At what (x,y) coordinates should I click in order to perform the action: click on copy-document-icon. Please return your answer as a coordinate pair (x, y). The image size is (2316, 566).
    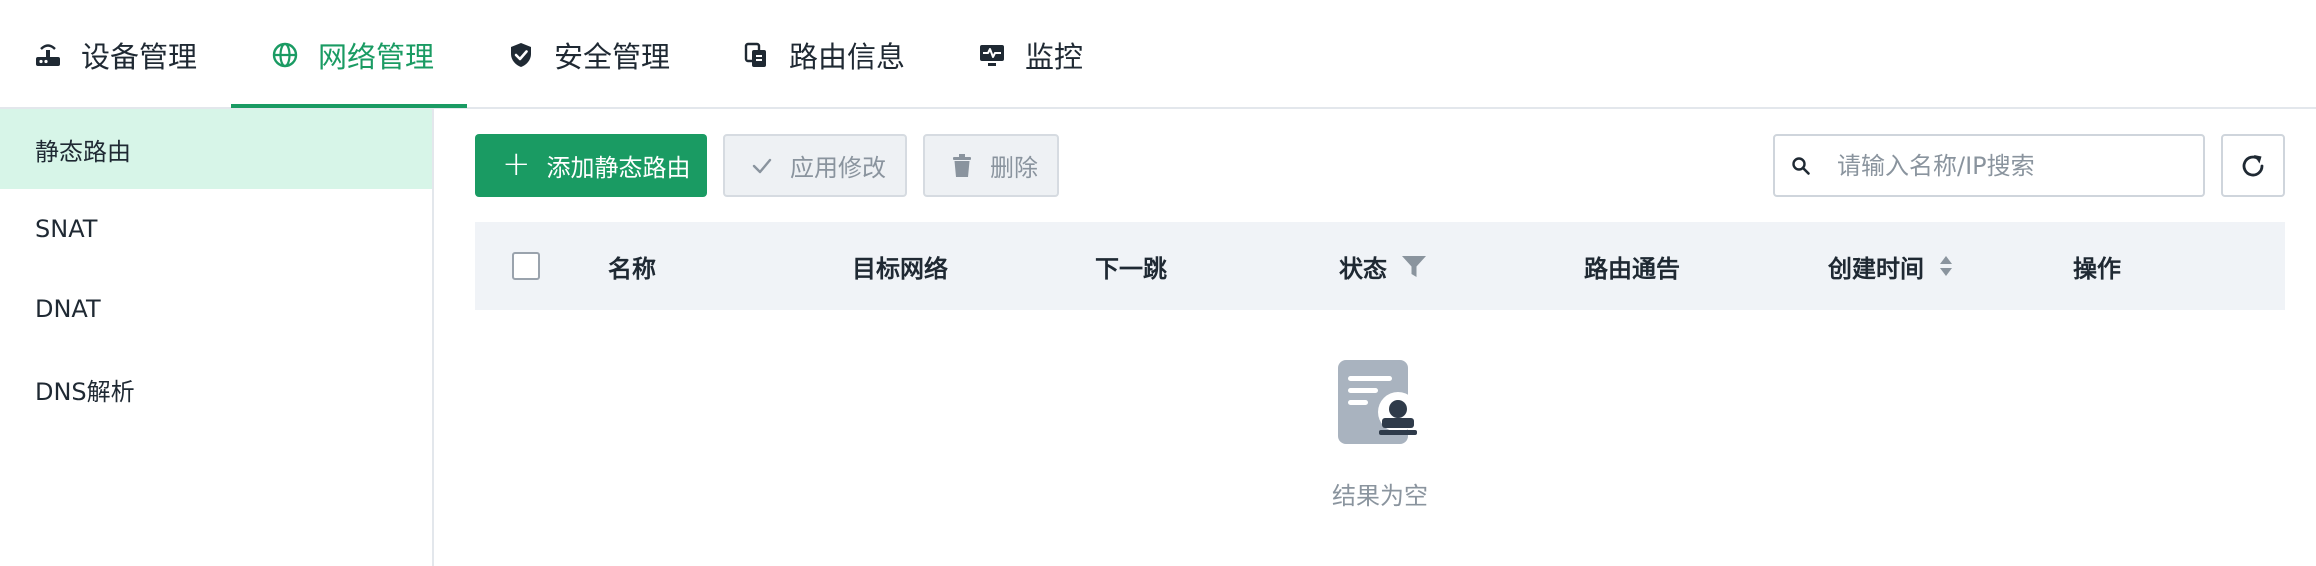
    Looking at the image, I should click on (756, 55).